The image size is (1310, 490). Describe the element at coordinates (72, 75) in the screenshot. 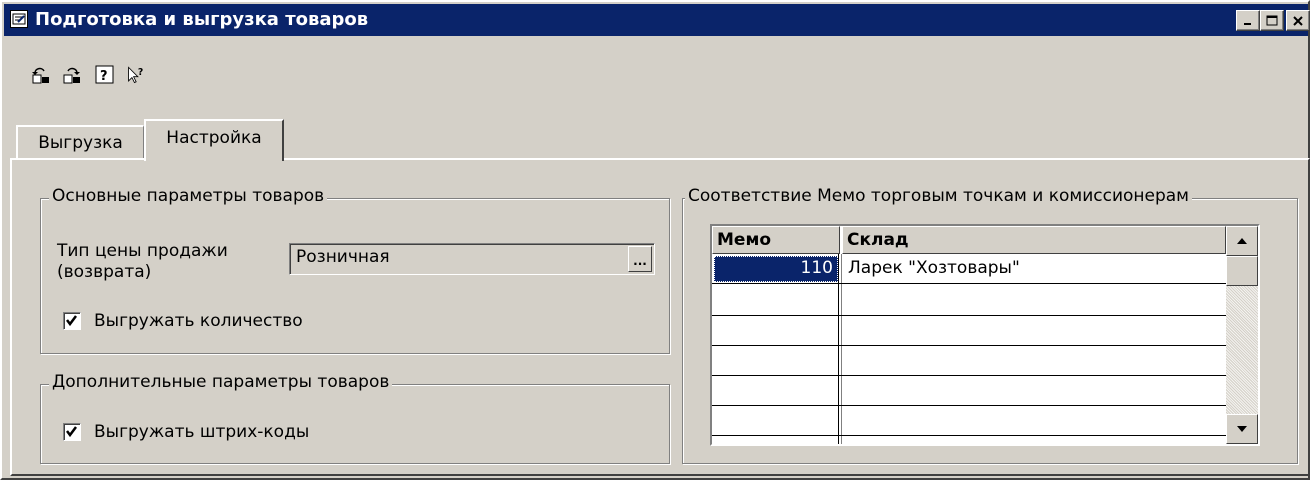

I see `redo-icon` at that location.